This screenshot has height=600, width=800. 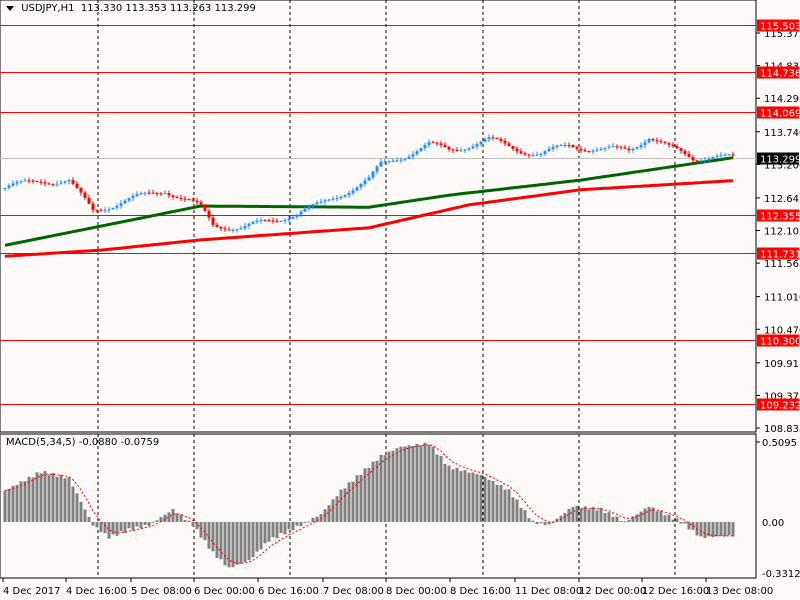 I want to click on dropdown-triangle-icon, so click(x=10, y=8).